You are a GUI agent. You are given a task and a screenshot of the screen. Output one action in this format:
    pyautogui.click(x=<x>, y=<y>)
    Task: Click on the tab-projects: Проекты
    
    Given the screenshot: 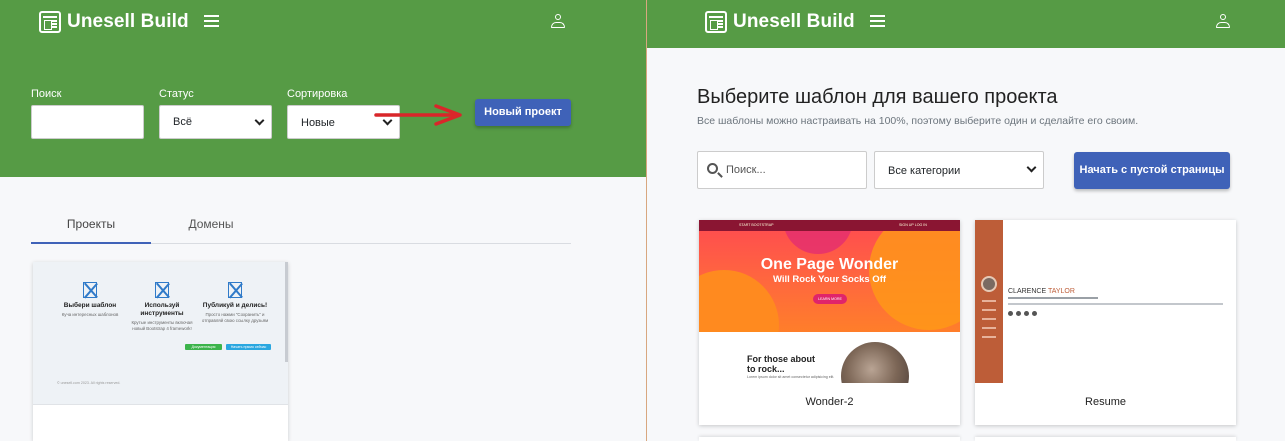 What is the action you would take?
    pyautogui.click(x=91, y=228)
    